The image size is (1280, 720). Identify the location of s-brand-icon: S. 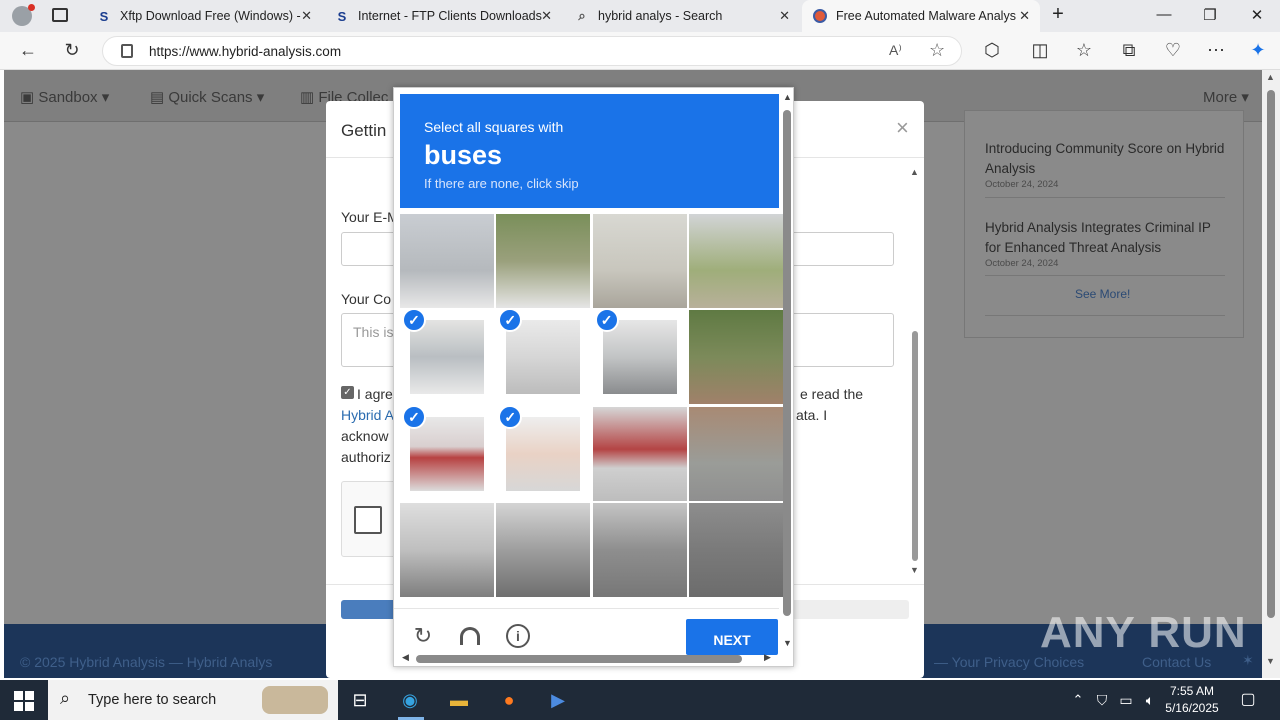
(104, 16).